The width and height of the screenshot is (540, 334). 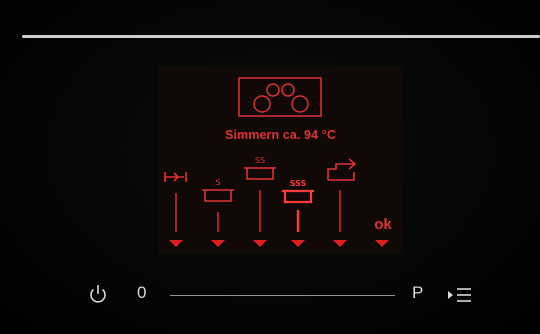 What do you see at coordinates (383, 224) in the screenshot?
I see `ok-button: ok` at bounding box center [383, 224].